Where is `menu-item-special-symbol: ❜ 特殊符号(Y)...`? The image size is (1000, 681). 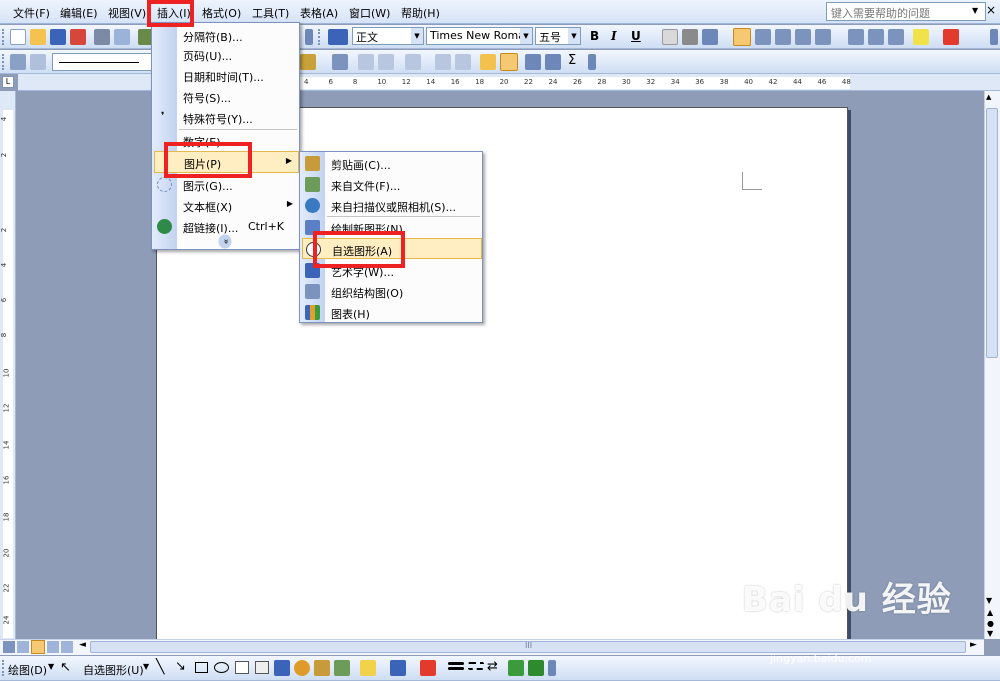
menu-item-special-symbol: ❜ 特殊符号(Y)... is located at coordinates (225, 117).